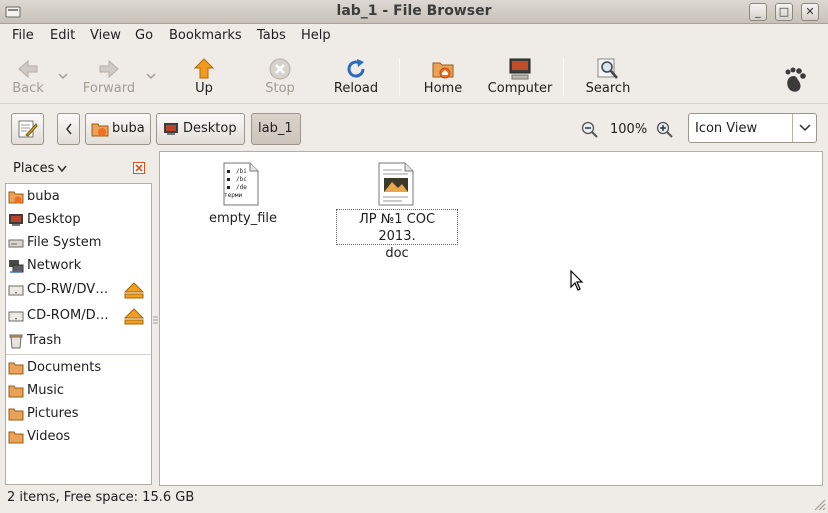 This screenshot has width=828, height=513. What do you see at coordinates (78, 197) in the screenshot?
I see `sidebar-item-home: buba` at bounding box center [78, 197].